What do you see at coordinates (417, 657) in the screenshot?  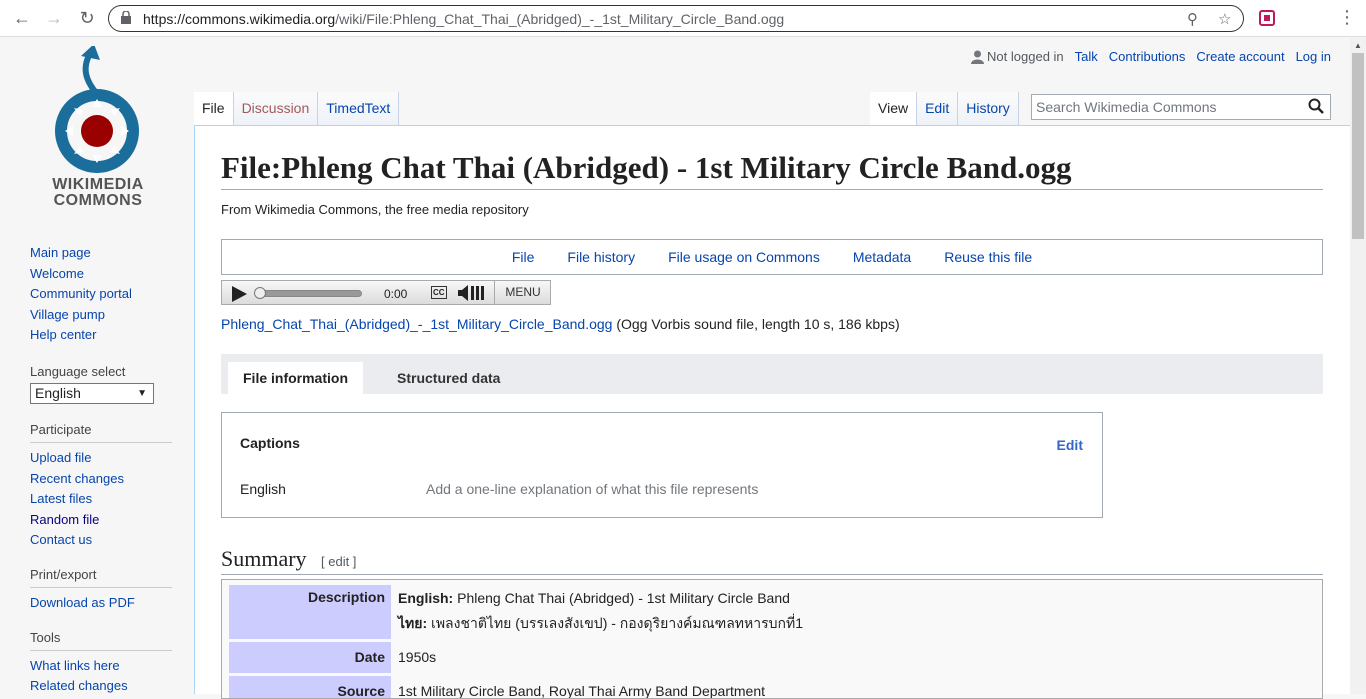 I see `date-value: 1950s` at bounding box center [417, 657].